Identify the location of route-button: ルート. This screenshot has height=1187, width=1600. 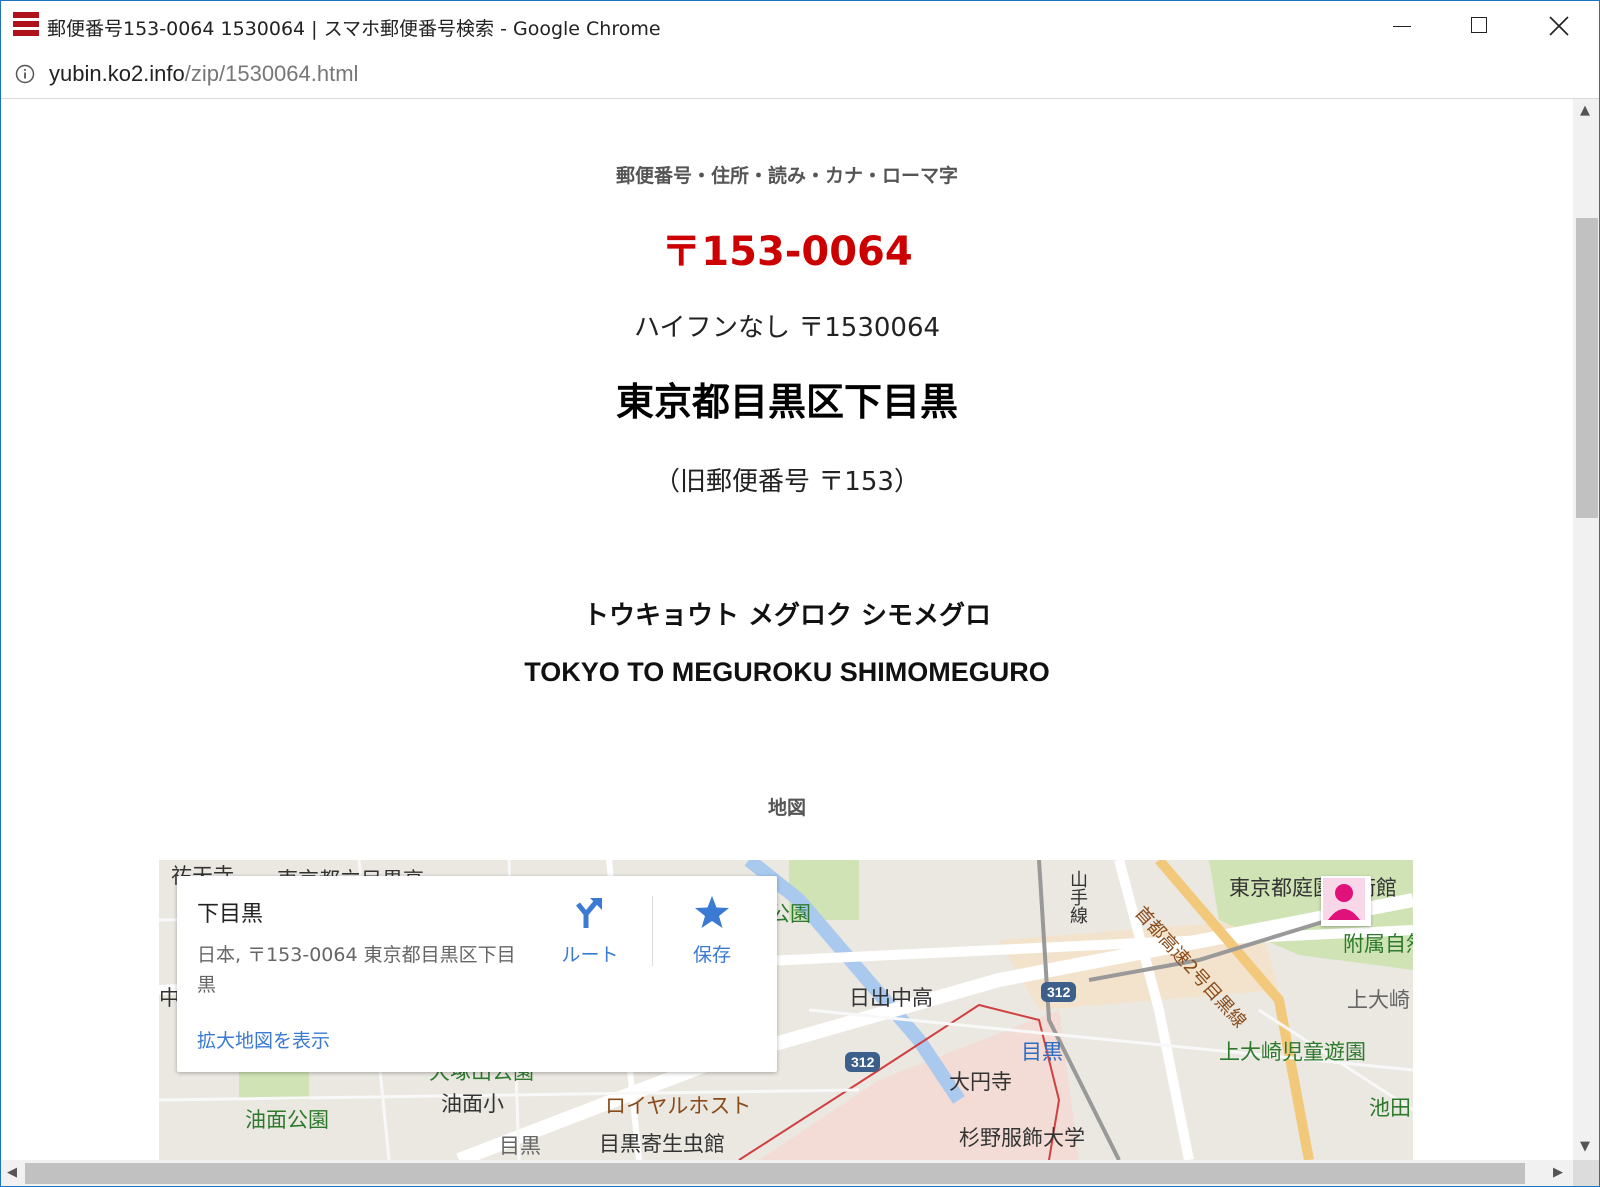
(590, 930).